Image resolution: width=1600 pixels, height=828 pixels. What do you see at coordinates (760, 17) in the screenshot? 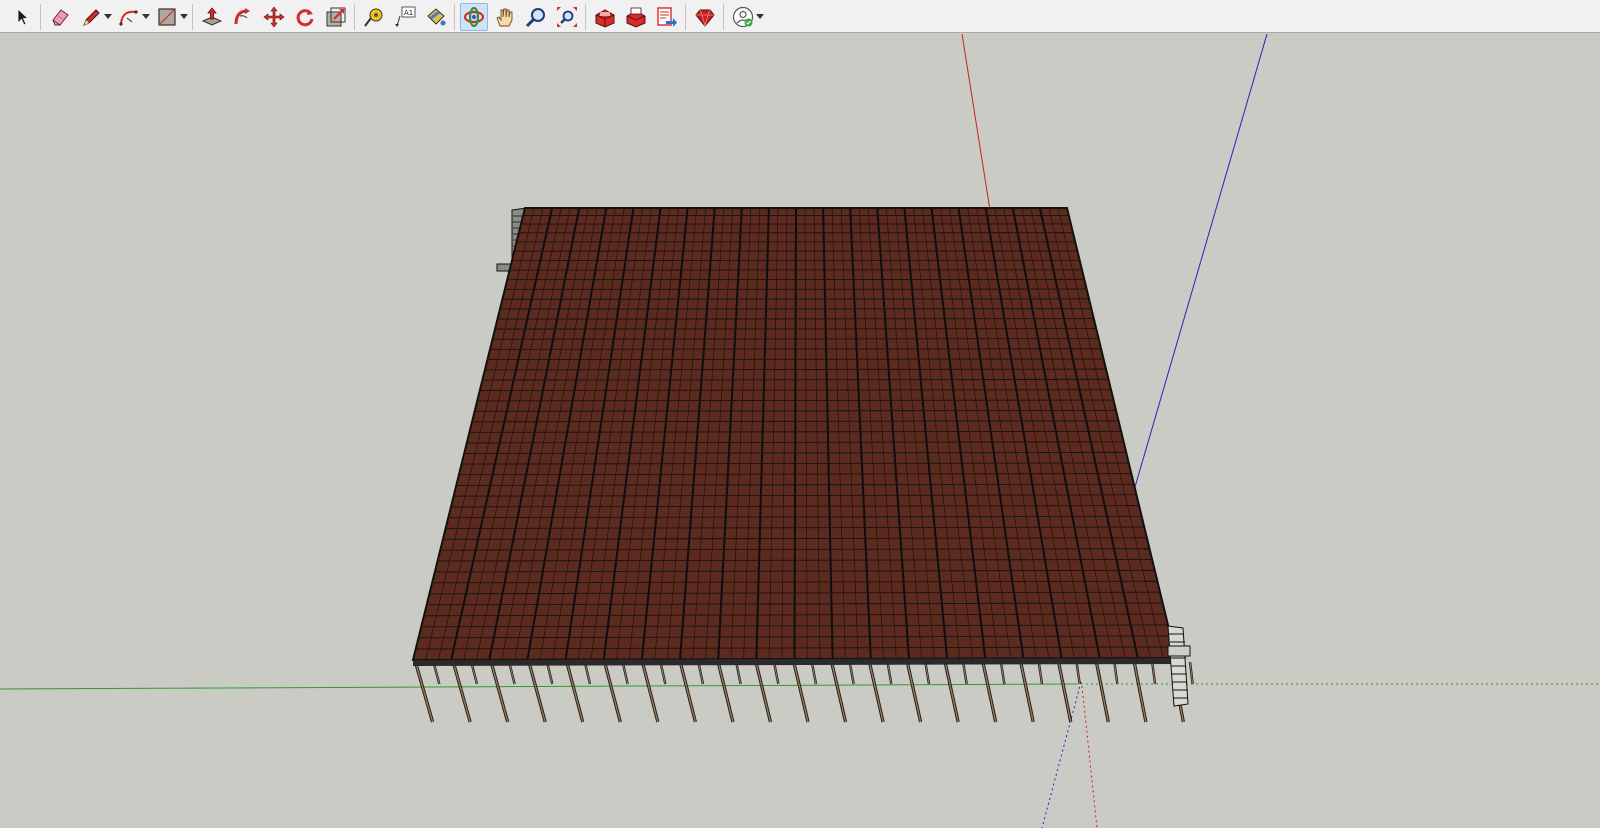
I see `account-dropdown-button` at bounding box center [760, 17].